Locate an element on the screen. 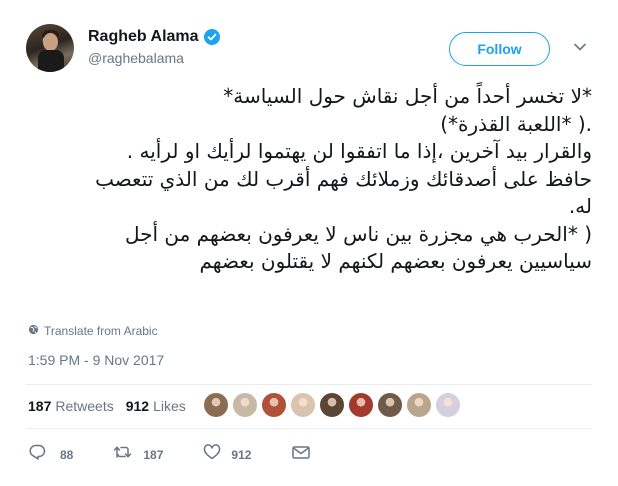  tweet-line: له. is located at coordinates (580, 206).